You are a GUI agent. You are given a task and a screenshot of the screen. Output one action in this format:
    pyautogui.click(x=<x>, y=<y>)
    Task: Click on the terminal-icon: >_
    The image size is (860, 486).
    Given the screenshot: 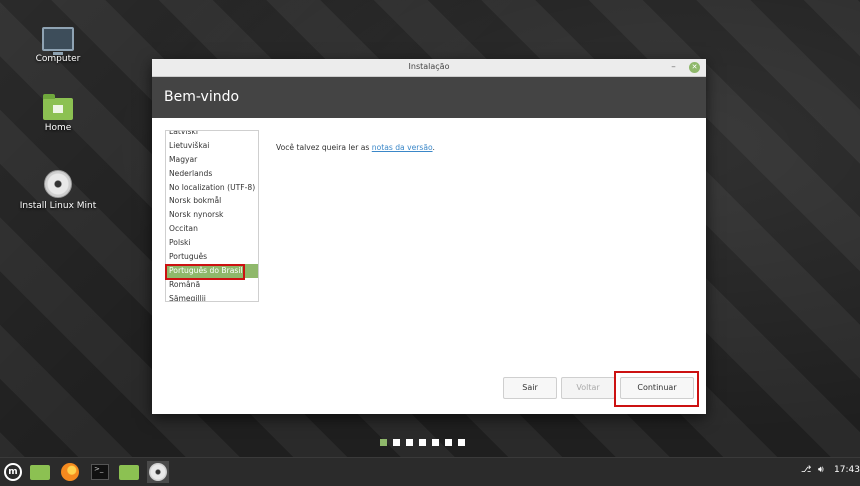 What is the action you would take?
    pyautogui.click(x=100, y=472)
    